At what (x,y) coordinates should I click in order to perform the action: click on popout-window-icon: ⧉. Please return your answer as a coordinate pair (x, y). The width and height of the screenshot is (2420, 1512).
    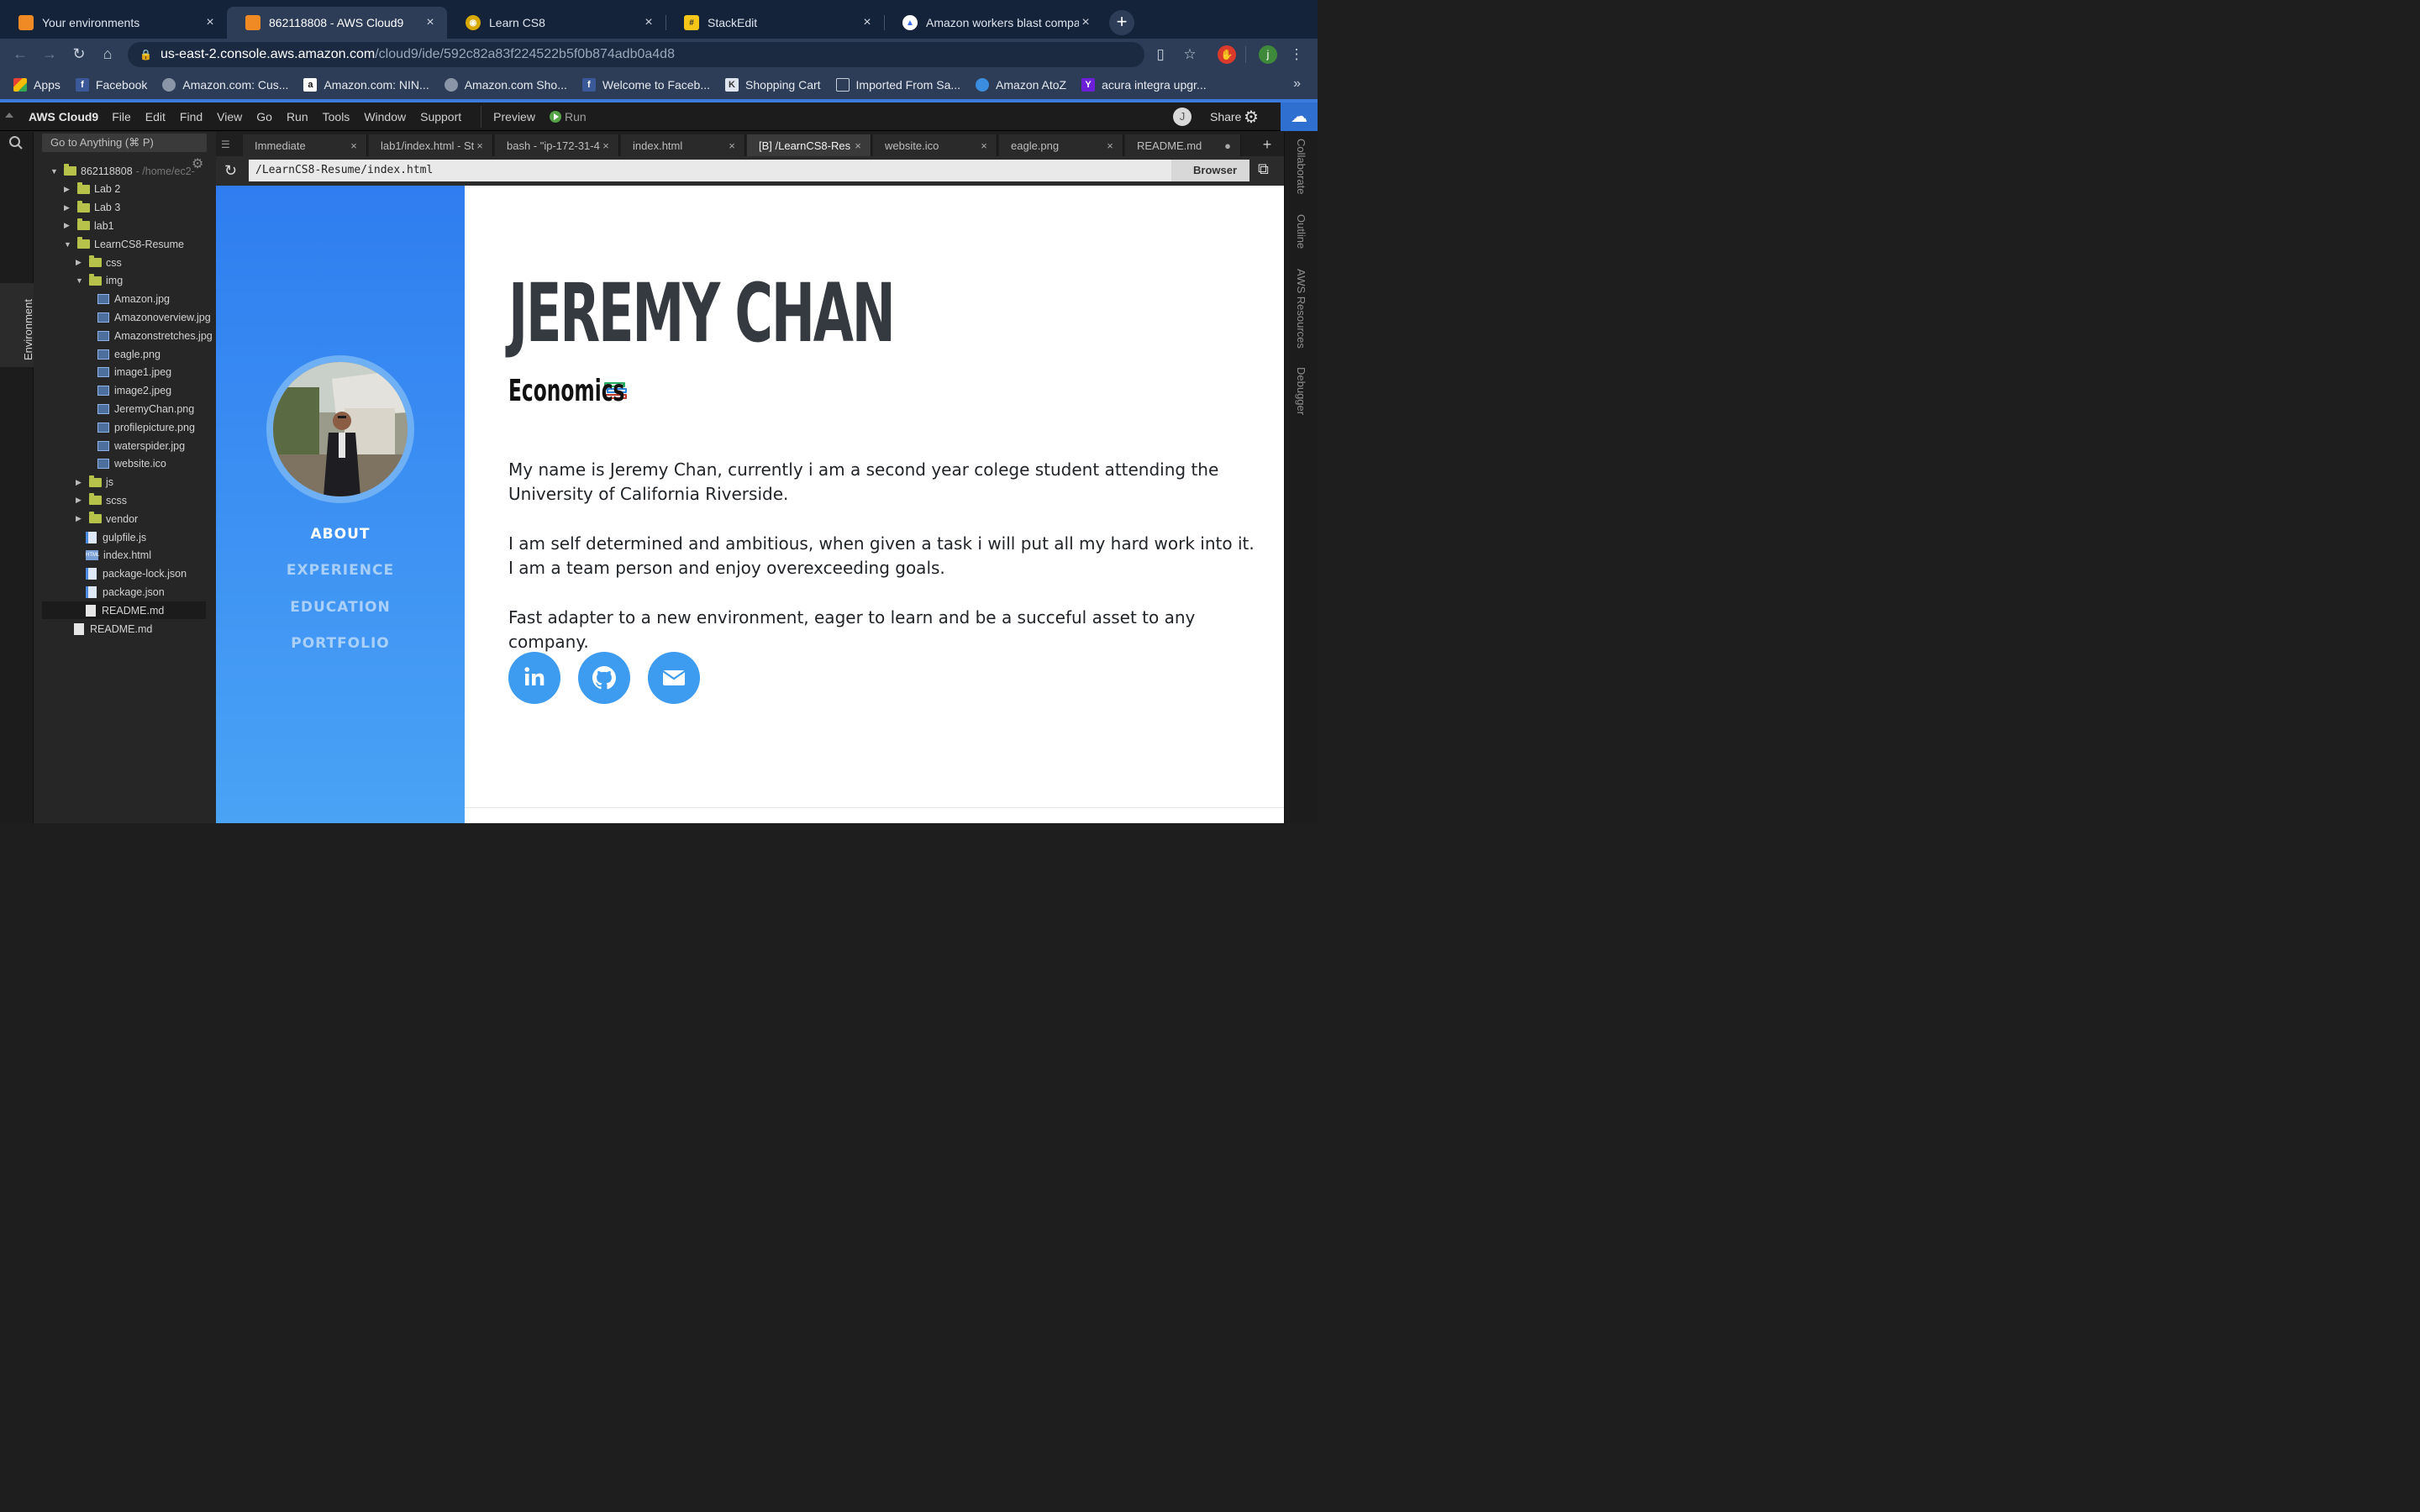
    Looking at the image, I should click on (1263, 169).